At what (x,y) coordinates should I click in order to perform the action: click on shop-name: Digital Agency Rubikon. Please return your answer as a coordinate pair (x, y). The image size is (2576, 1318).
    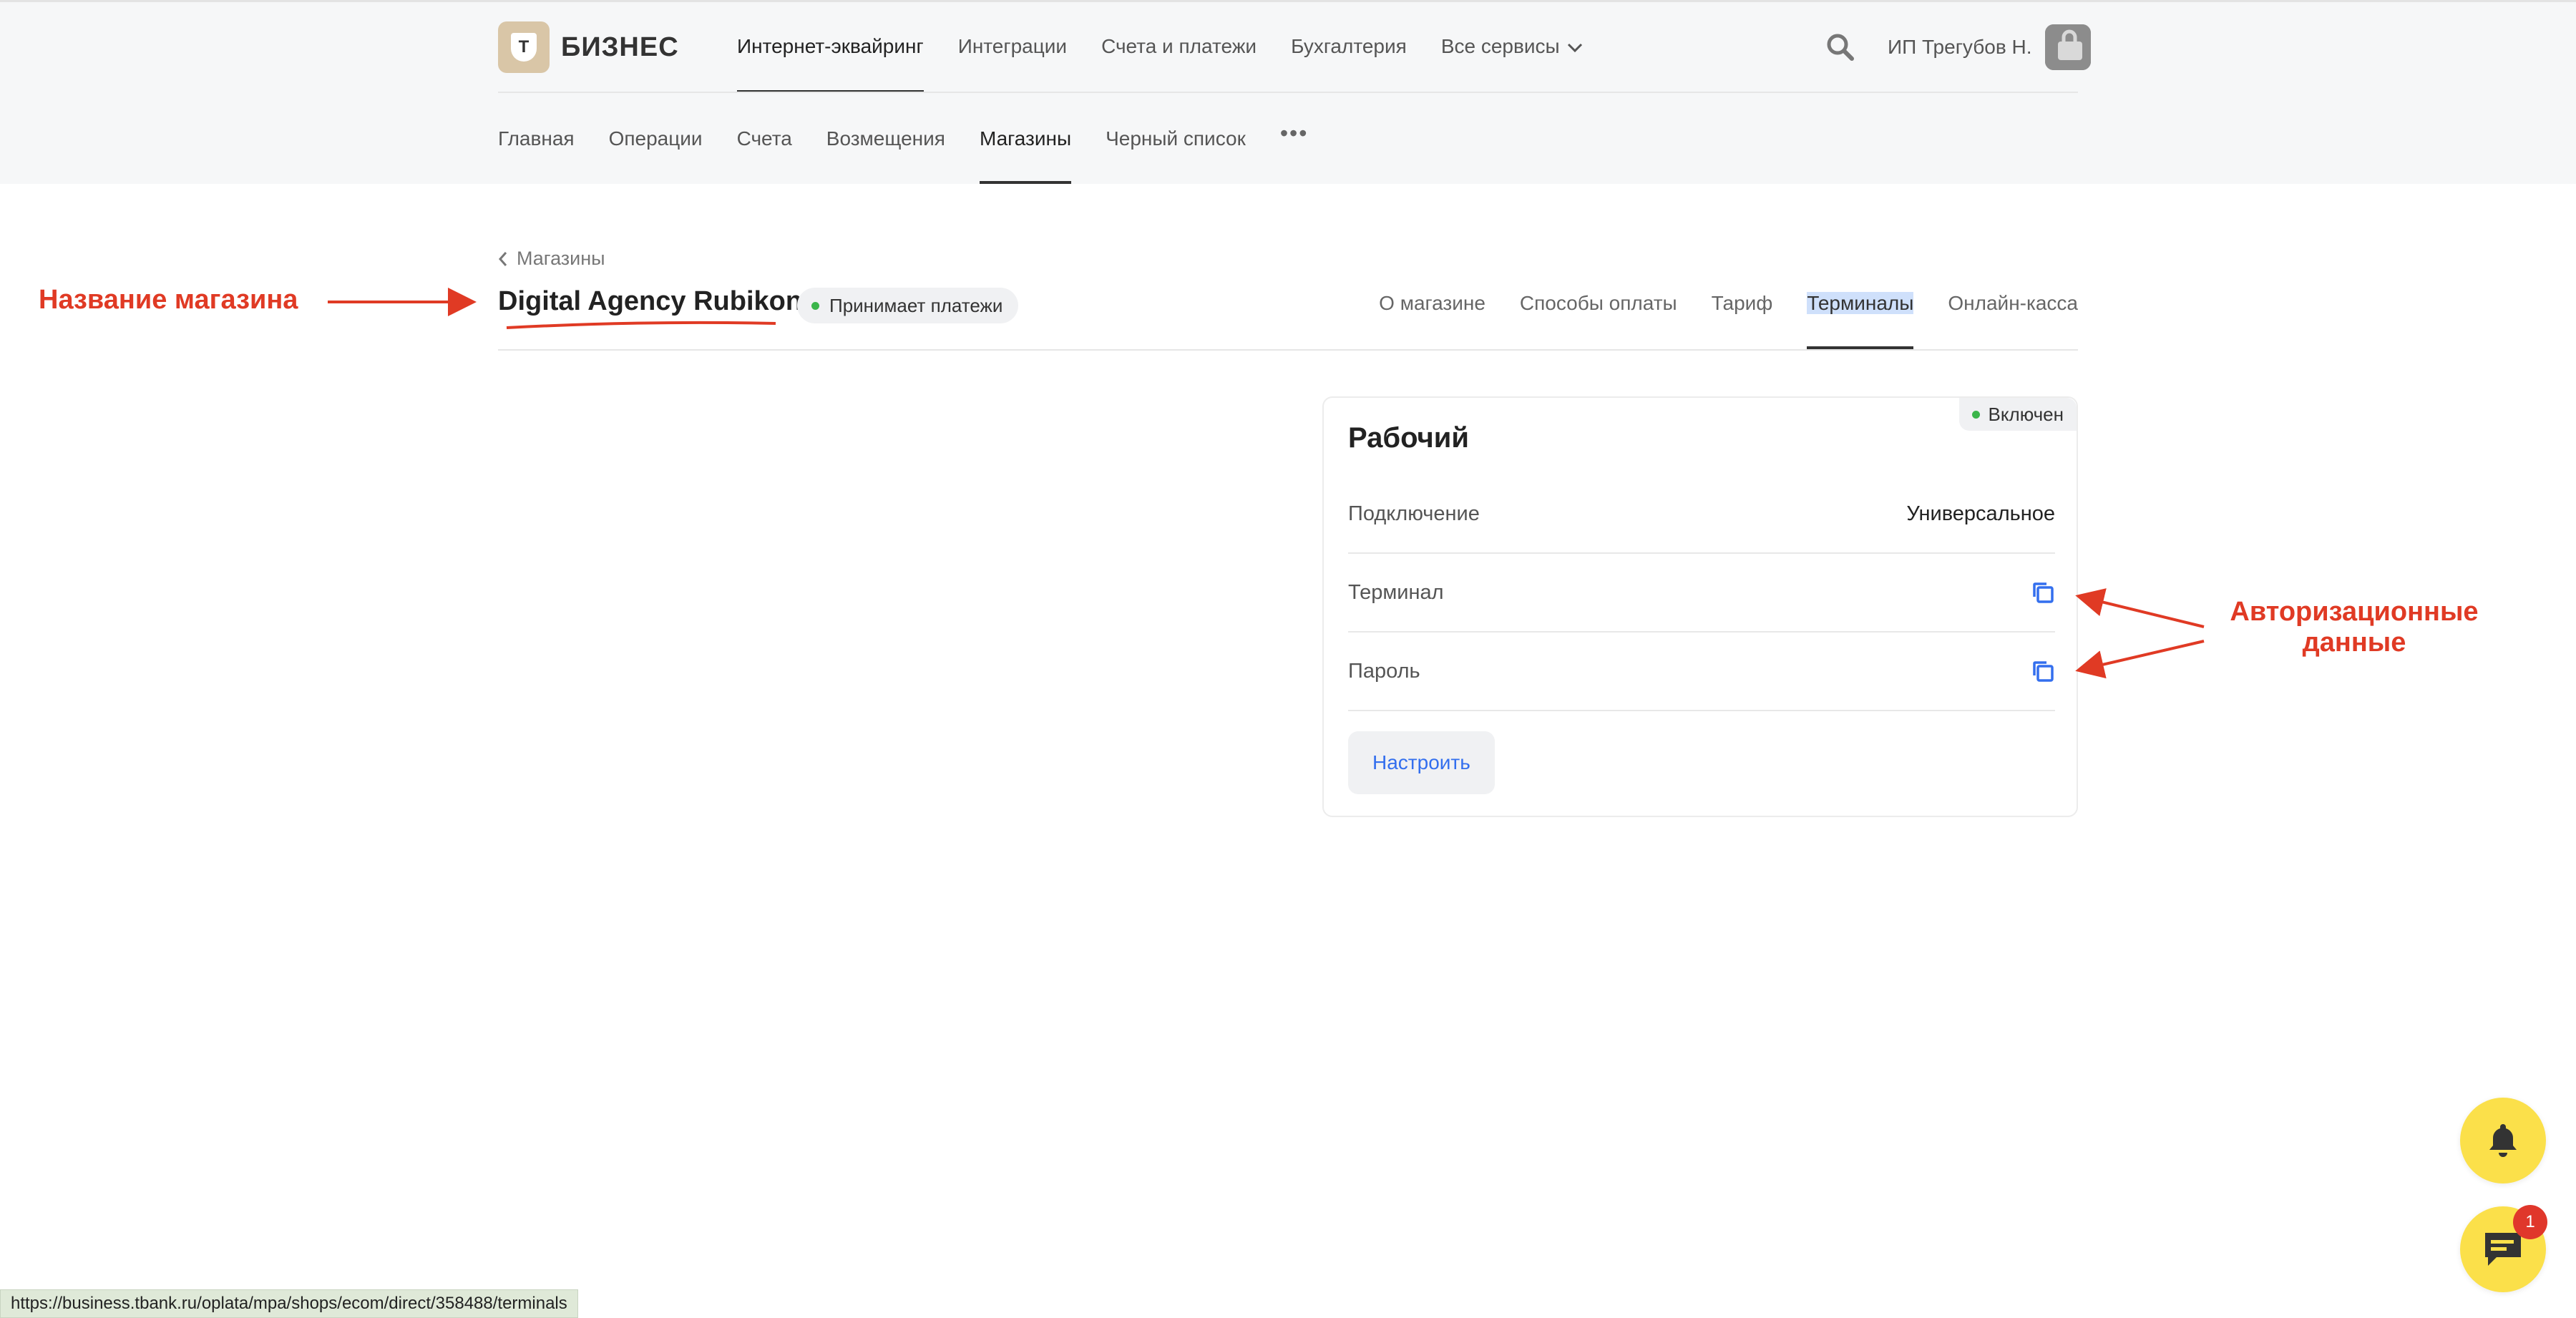
    Looking at the image, I should click on (650, 301).